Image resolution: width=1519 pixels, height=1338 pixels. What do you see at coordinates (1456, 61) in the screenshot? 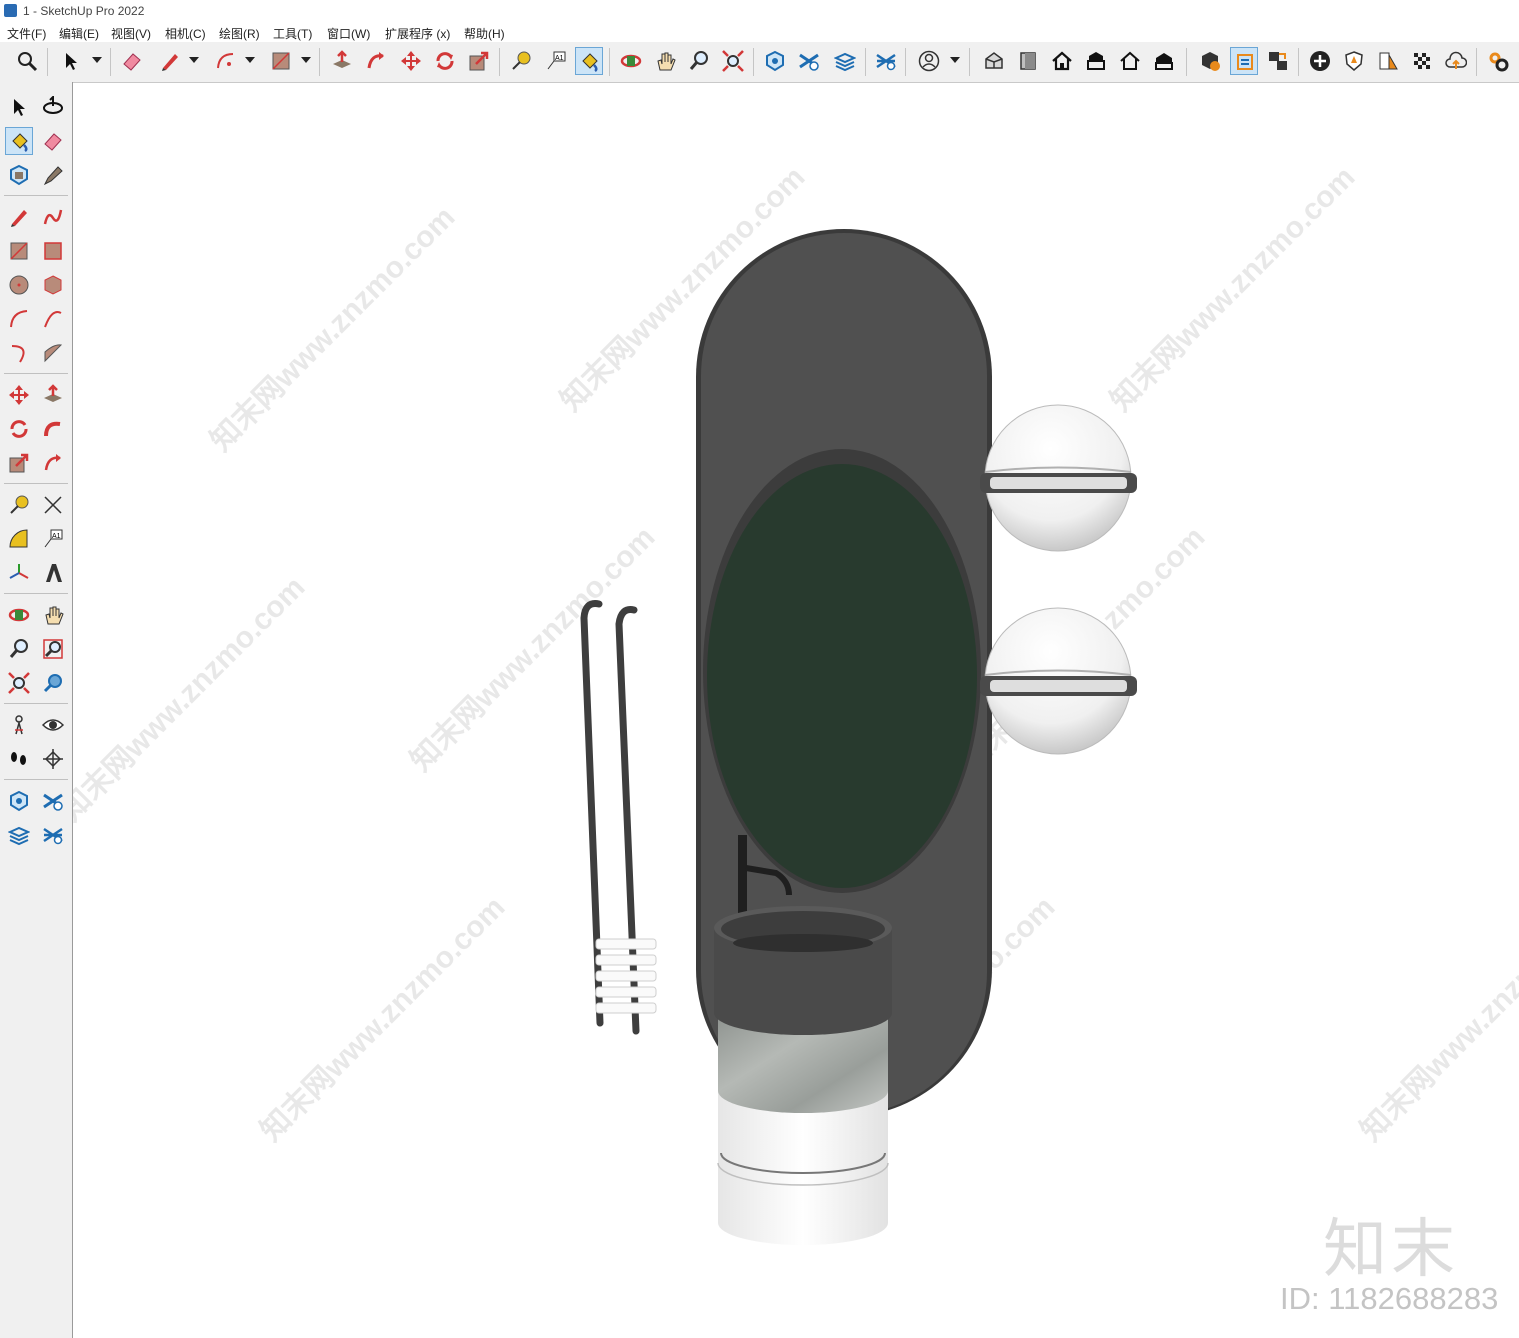
I see `cloud-icon` at bounding box center [1456, 61].